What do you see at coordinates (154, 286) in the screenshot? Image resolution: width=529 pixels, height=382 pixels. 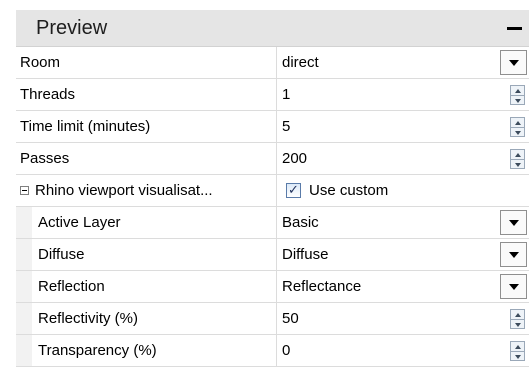 I see `property-label: Reflection` at bounding box center [154, 286].